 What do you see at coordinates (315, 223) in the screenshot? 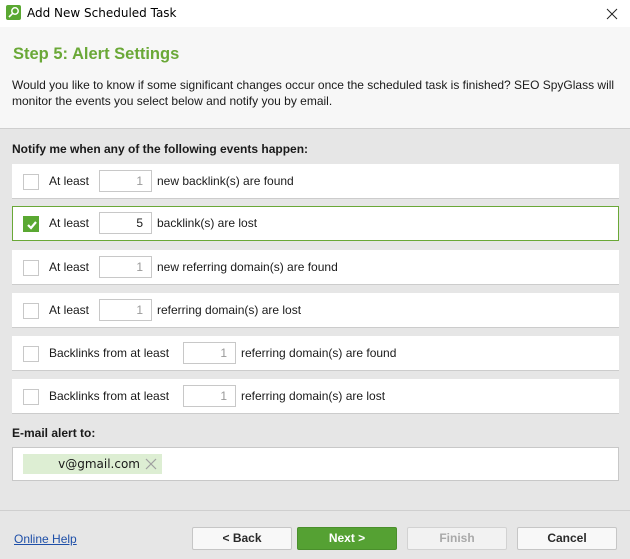
I see `event-row-backlinks-lost: At least 5 backlink(s) are lost` at bounding box center [315, 223].